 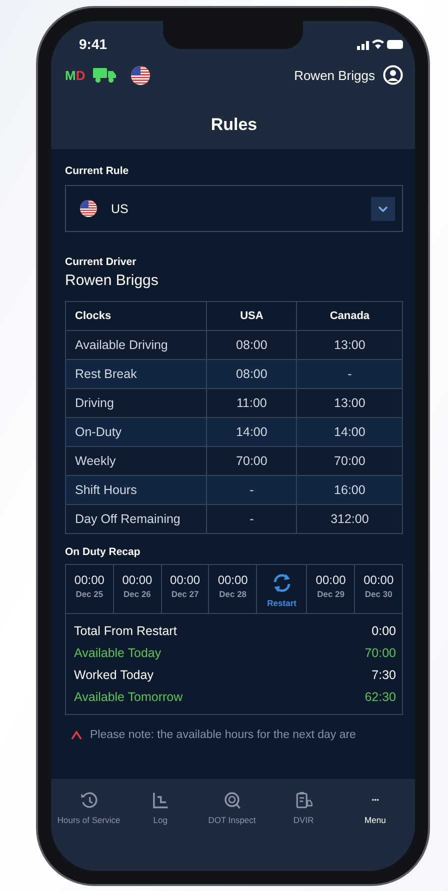 What do you see at coordinates (383, 209) in the screenshot?
I see `caret-icon` at bounding box center [383, 209].